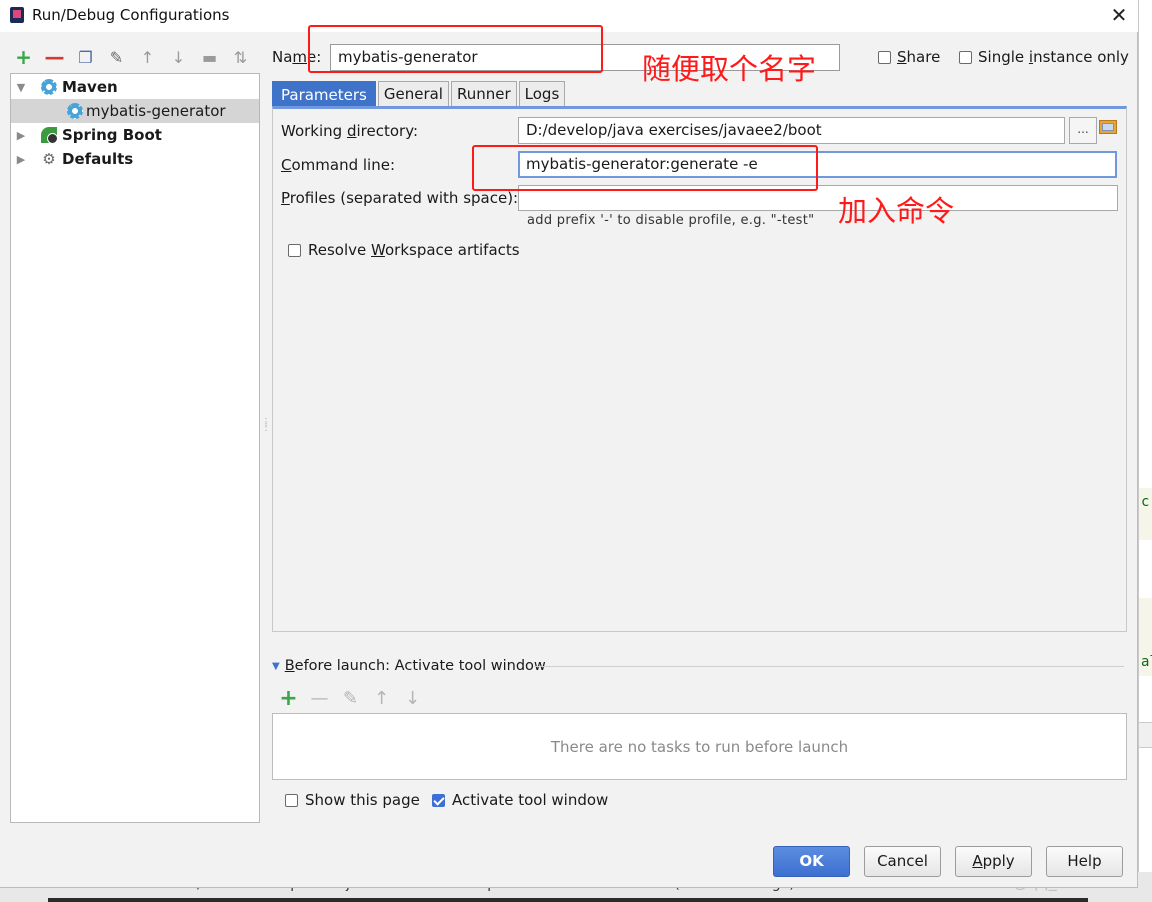 The height and width of the screenshot is (902, 1152). Describe the element at coordinates (1146, 662) in the screenshot. I see `background-code-2: al` at that location.